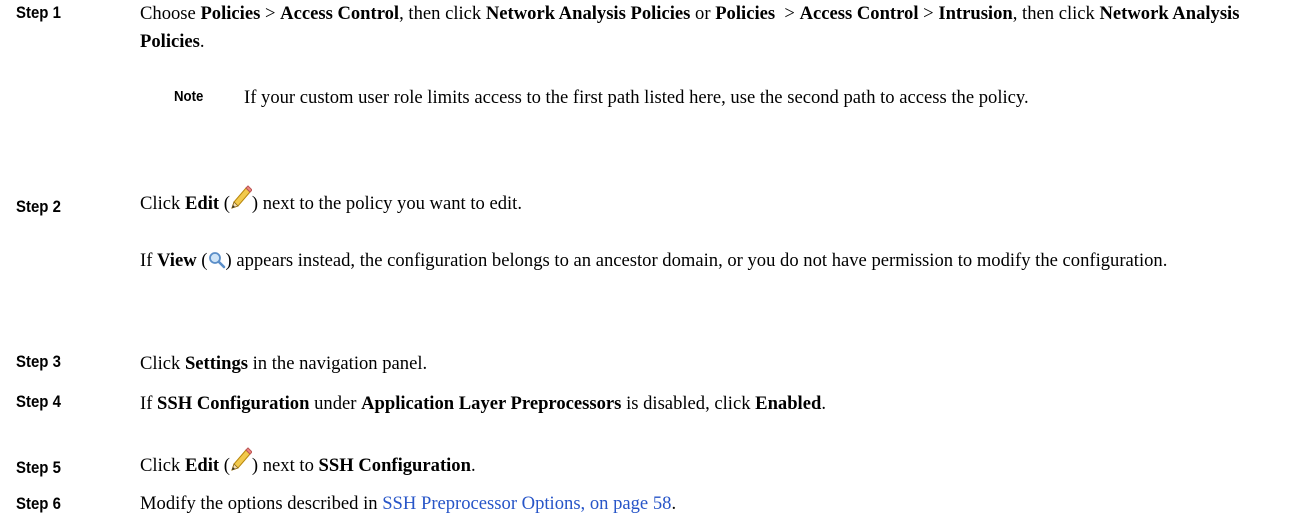 This screenshot has height=519, width=1305. What do you see at coordinates (38, 206) in the screenshot?
I see `step-2-label: Step 2` at bounding box center [38, 206].